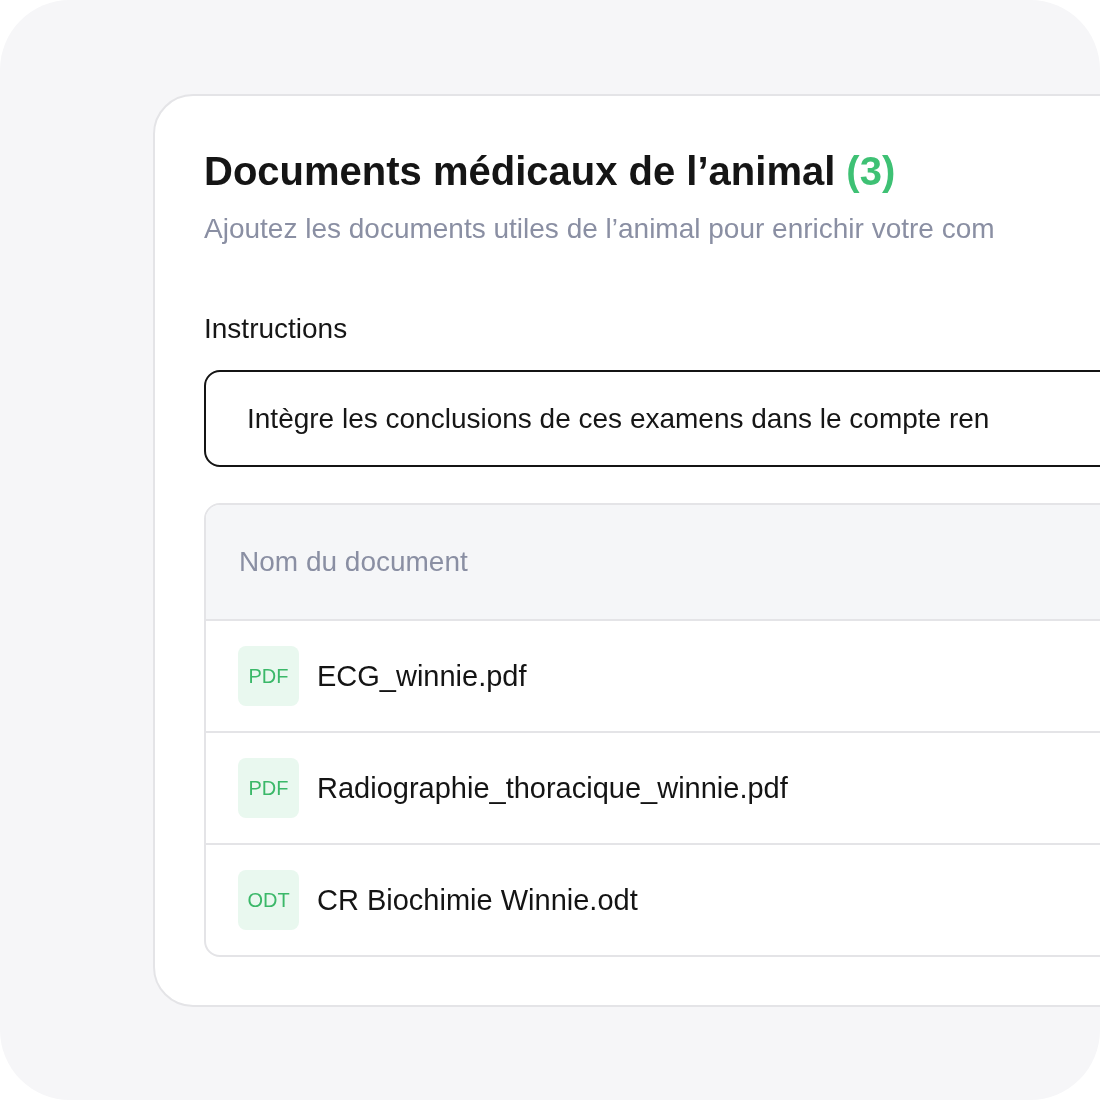 Image resolution: width=1100 pixels, height=1100 pixels. I want to click on file-name: CR Biochimie Winnie.odt, so click(477, 900).